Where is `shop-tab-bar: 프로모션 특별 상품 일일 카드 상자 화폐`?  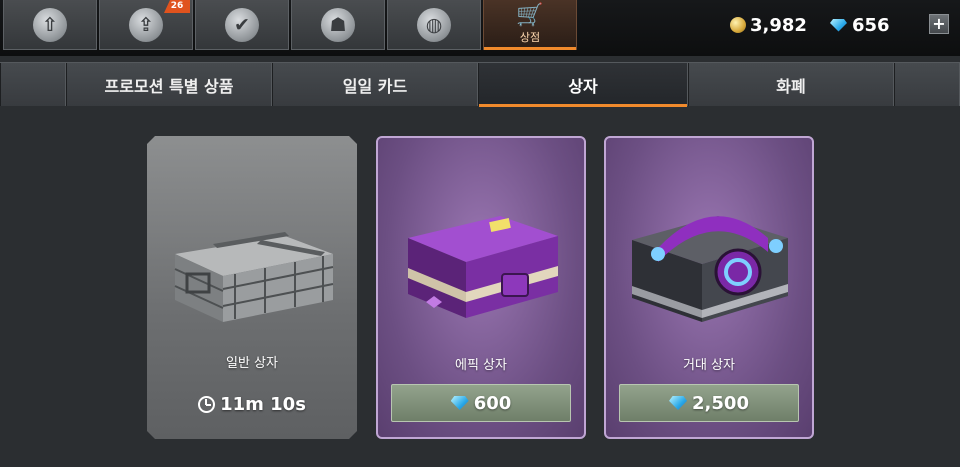
shop-tab-bar: 프로모션 특별 상품 일일 카드 상자 화폐 is located at coordinates (480, 84).